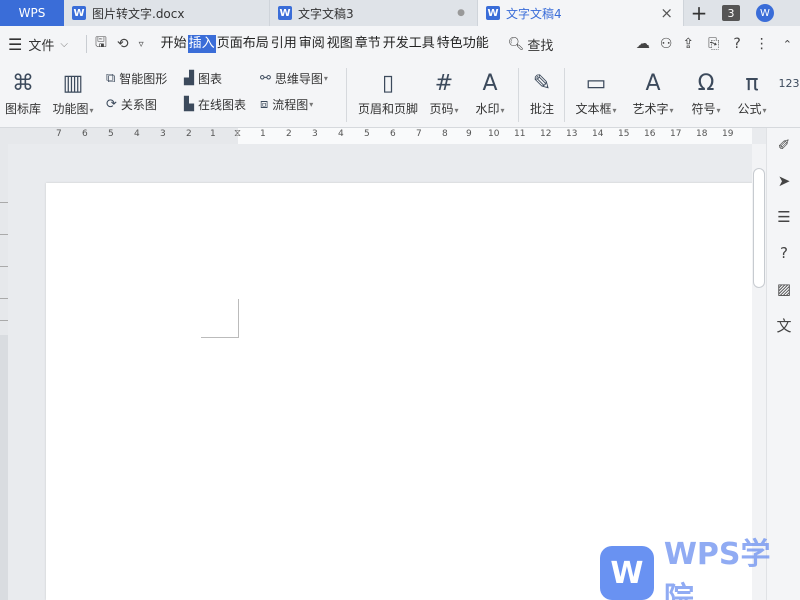 The height and width of the screenshot is (600, 800). What do you see at coordinates (762, 44) in the screenshot?
I see `more-options-icon: ⋮` at bounding box center [762, 44].